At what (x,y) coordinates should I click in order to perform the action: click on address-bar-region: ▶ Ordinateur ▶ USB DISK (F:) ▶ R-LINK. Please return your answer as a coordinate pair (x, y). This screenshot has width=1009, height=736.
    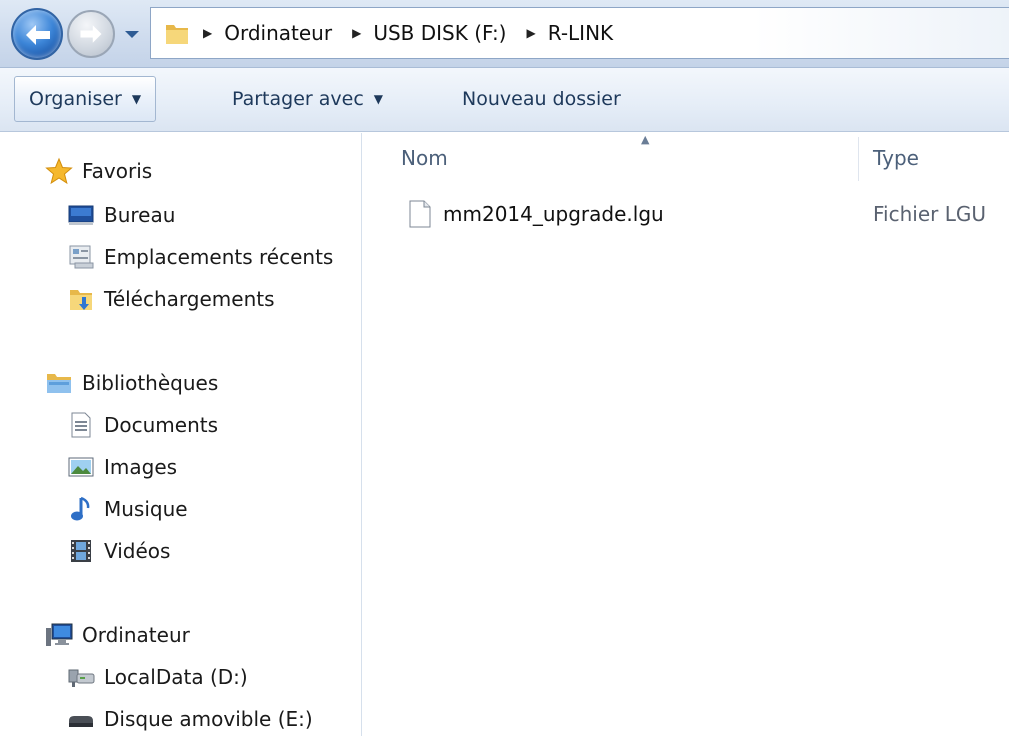
    Looking at the image, I should click on (504, 34).